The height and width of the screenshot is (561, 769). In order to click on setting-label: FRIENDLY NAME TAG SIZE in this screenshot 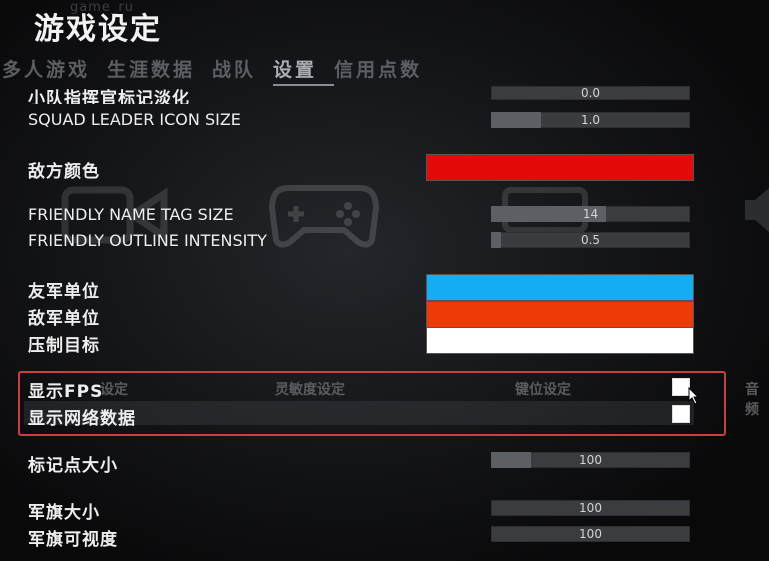, I will do `click(131, 214)`.